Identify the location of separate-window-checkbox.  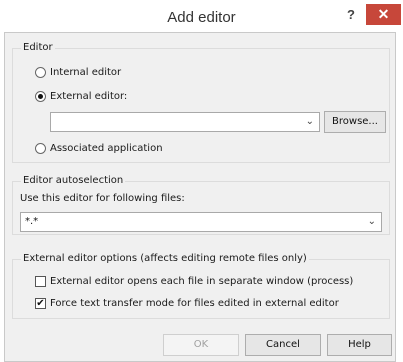
(40, 281).